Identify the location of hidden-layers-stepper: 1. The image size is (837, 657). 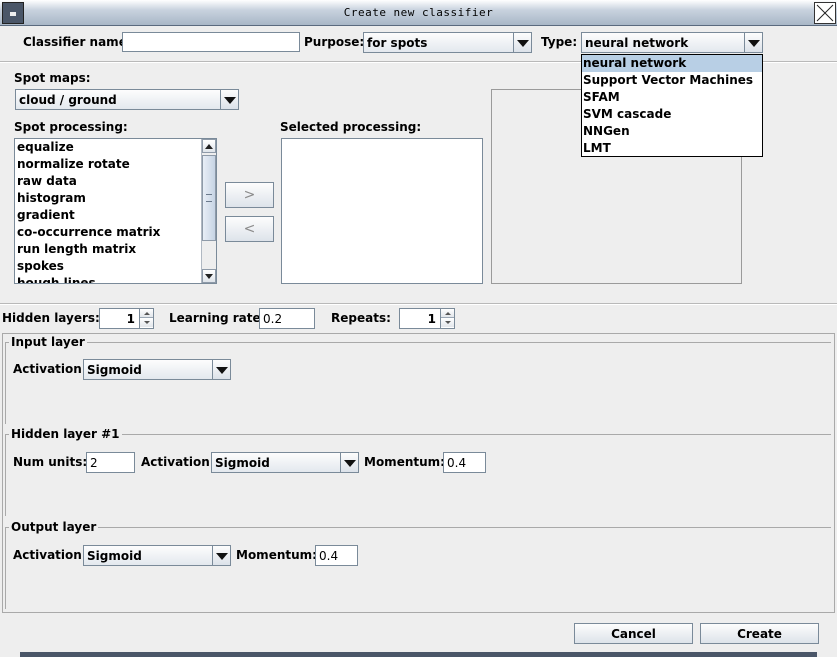
(126, 318).